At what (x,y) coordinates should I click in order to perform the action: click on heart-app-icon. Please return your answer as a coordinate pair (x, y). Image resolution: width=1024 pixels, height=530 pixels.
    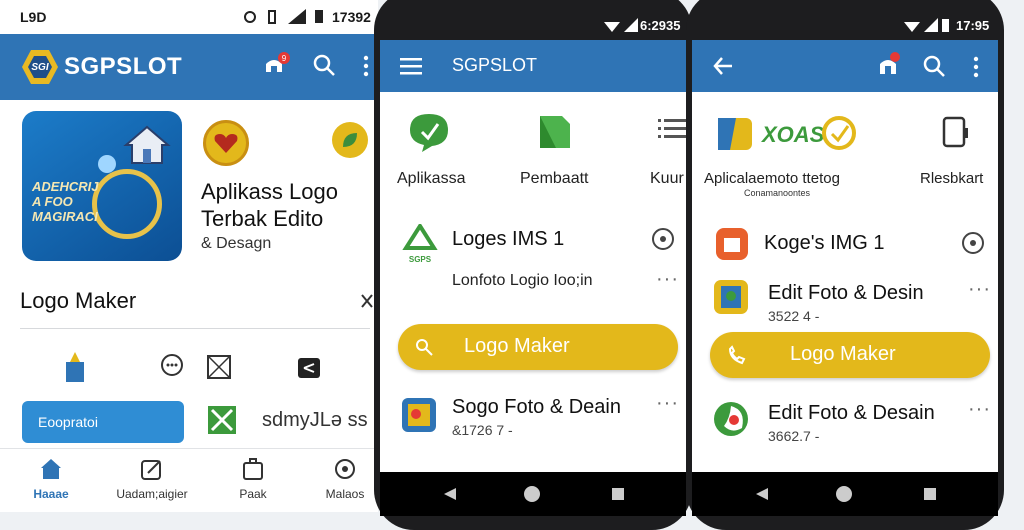
    Looking at the image, I should click on (226, 143).